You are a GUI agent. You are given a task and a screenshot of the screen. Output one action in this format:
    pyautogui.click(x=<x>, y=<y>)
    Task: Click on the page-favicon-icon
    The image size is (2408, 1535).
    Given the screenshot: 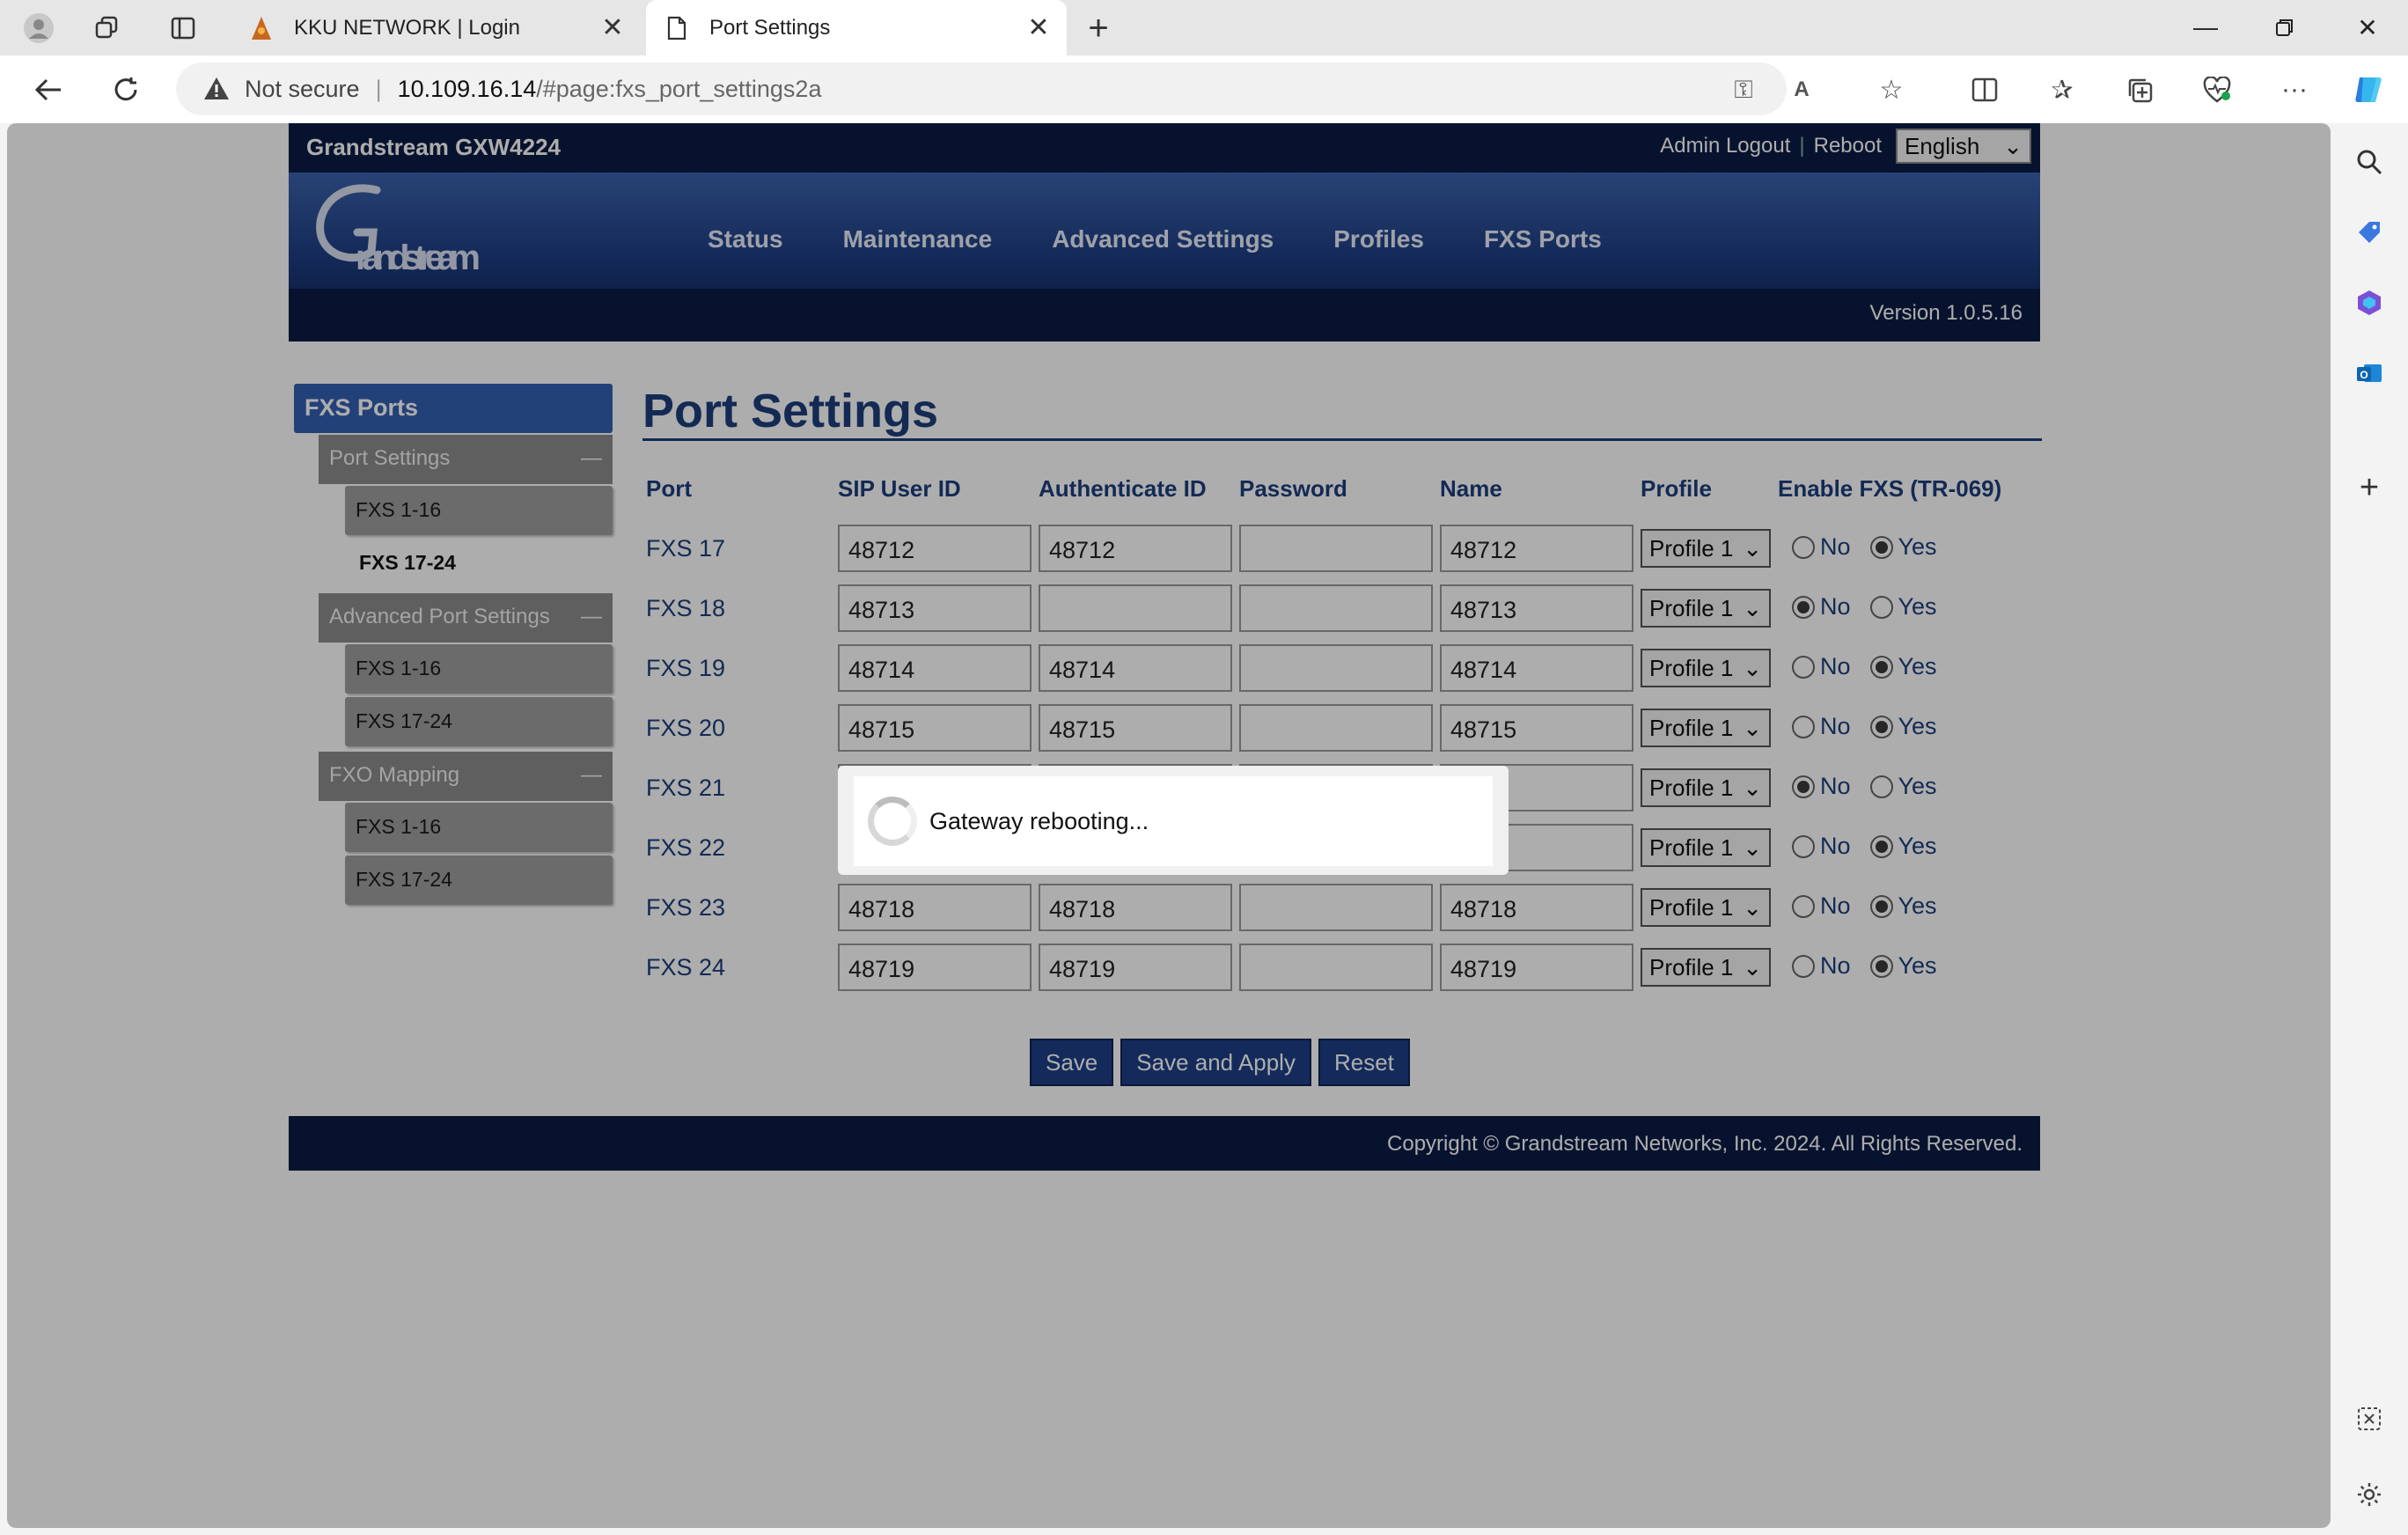 What is the action you would take?
    pyautogui.click(x=677, y=28)
    